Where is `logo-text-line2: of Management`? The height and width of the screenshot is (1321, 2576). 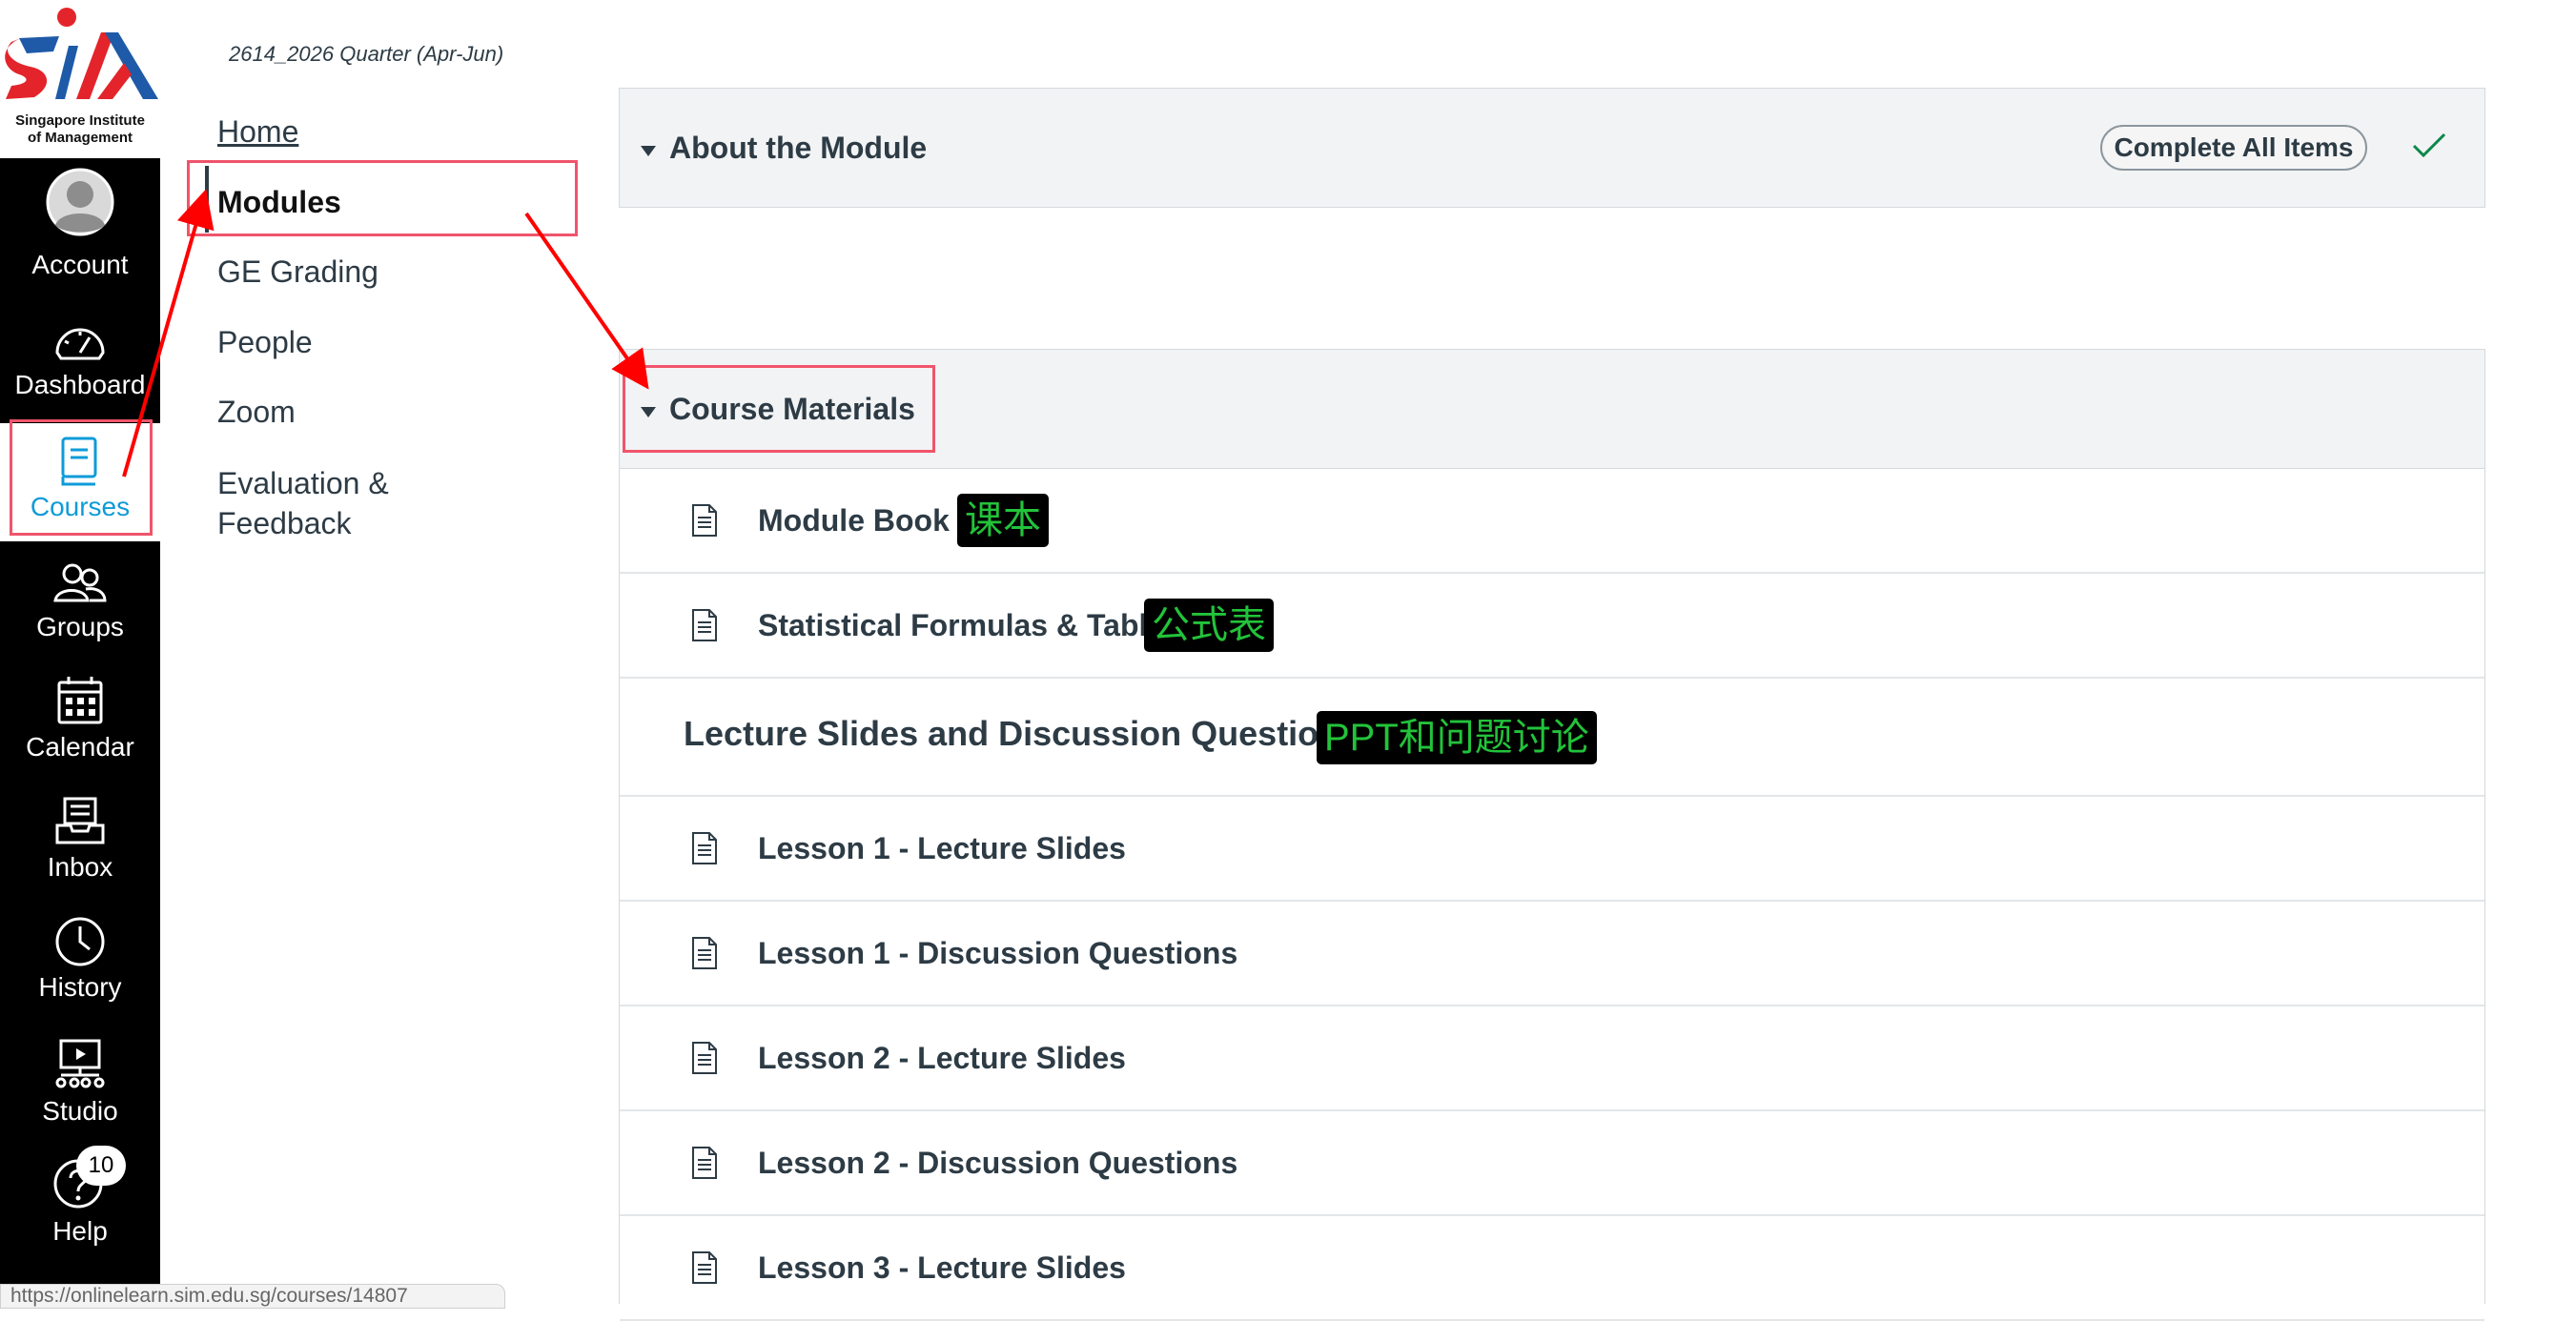 logo-text-line2: of Management is located at coordinates (80, 138).